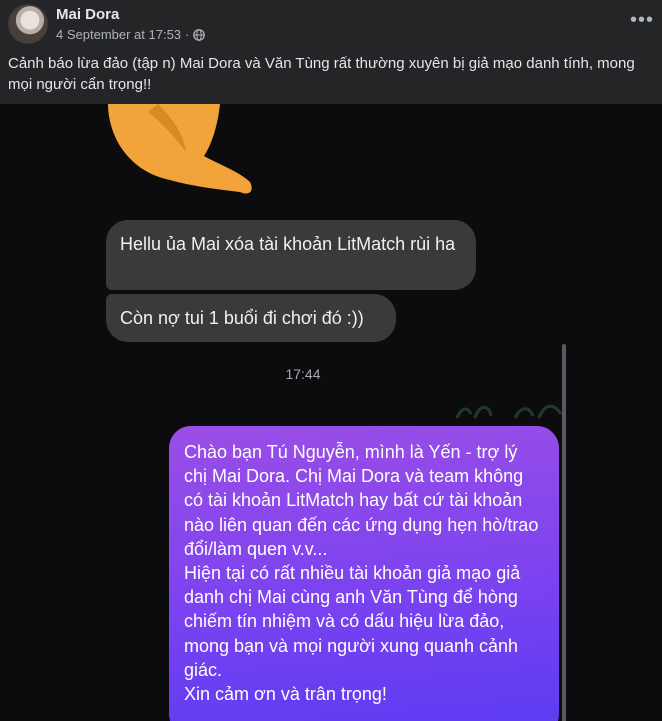 This screenshot has height=721, width=662. I want to click on post-meta: 4 September at 17:53 ·, so click(131, 34).